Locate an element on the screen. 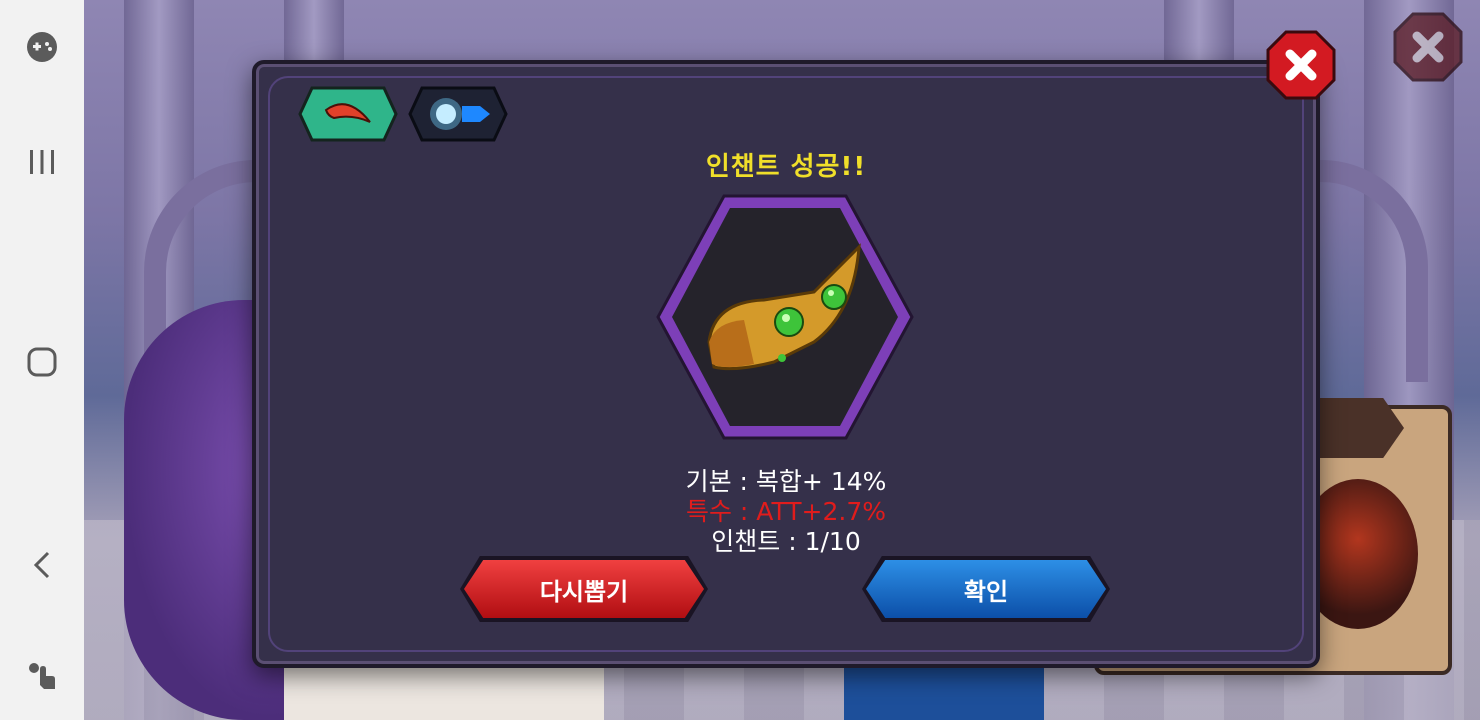 The height and width of the screenshot is (720, 1480). game-tools-icon is located at coordinates (42, 47).